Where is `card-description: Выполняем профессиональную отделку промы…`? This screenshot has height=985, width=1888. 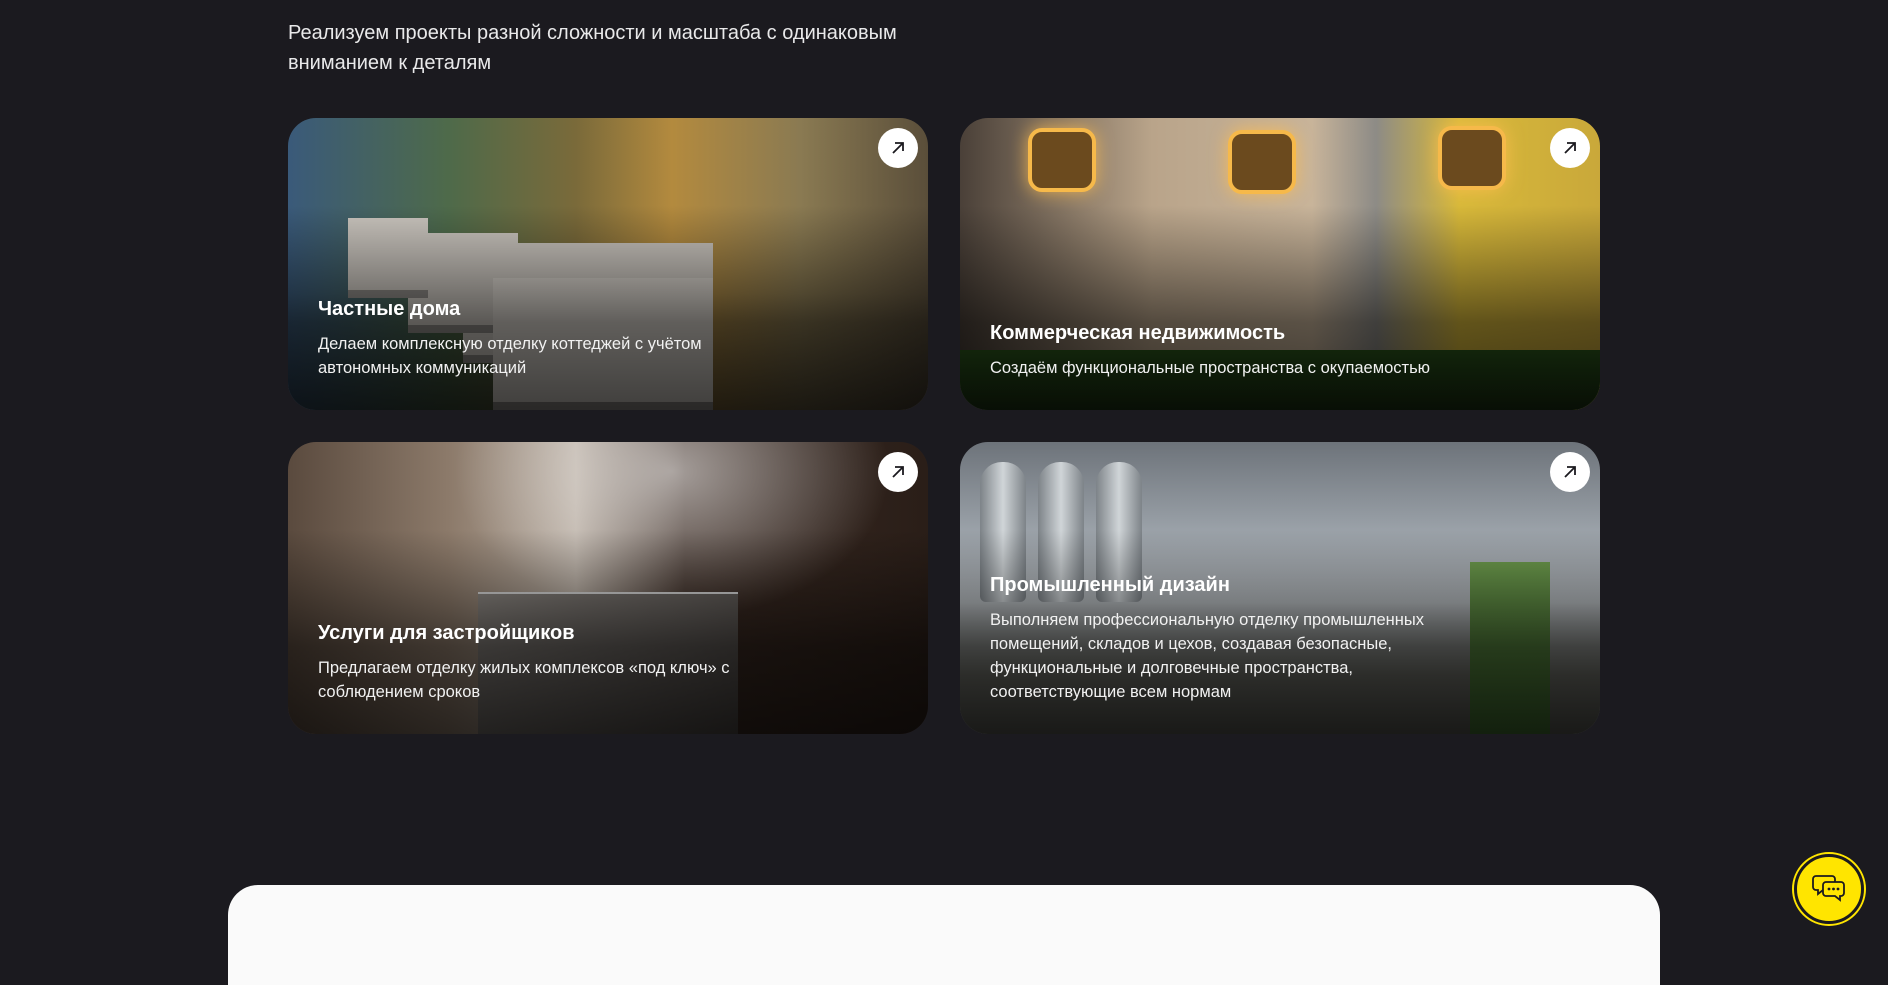 card-description: Выполняем профессиональную отделку промы… is located at coordinates (1207, 656).